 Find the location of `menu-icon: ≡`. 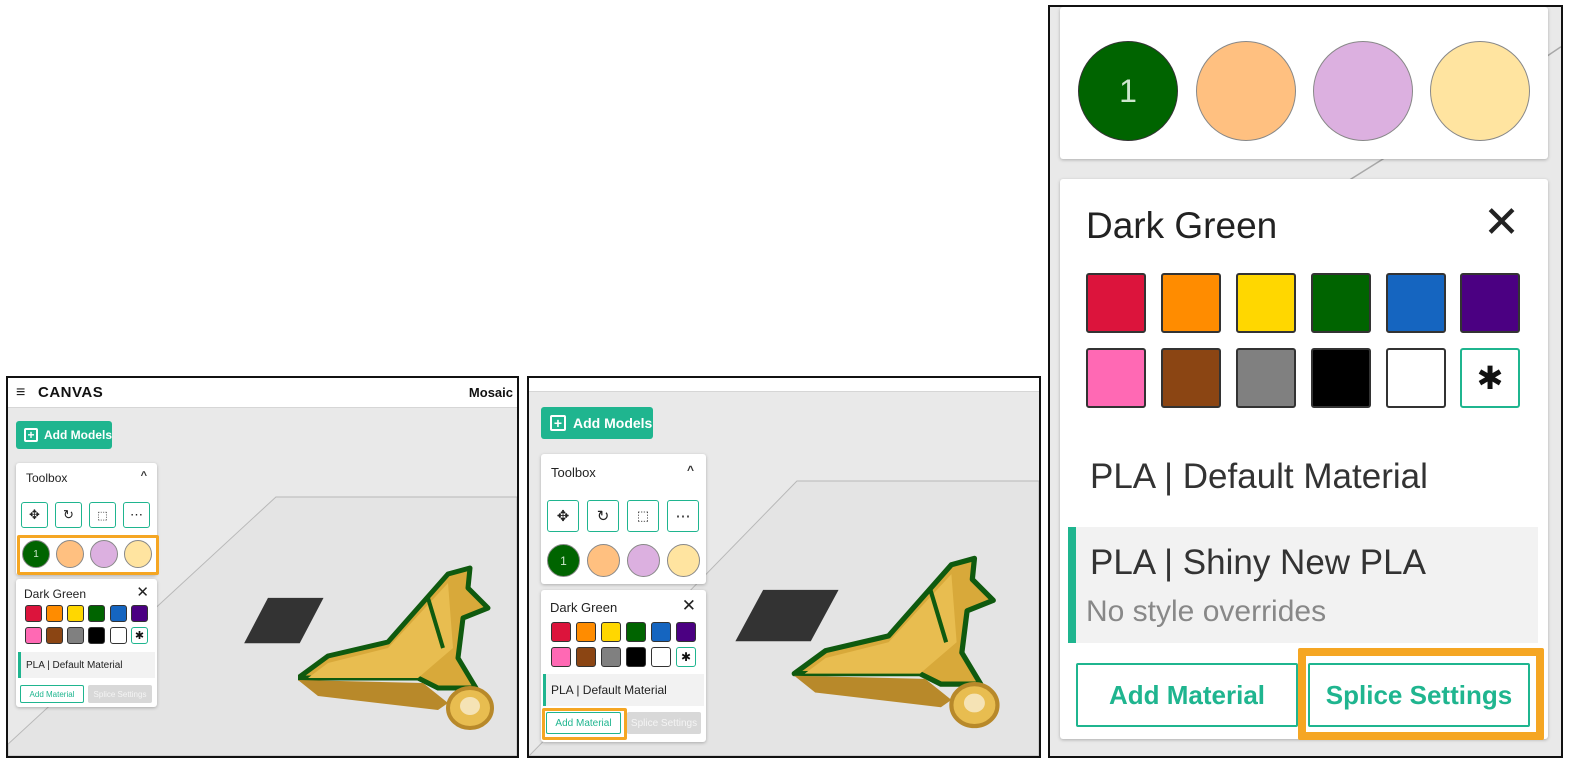

menu-icon: ≡ is located at coordinates (20, 393).